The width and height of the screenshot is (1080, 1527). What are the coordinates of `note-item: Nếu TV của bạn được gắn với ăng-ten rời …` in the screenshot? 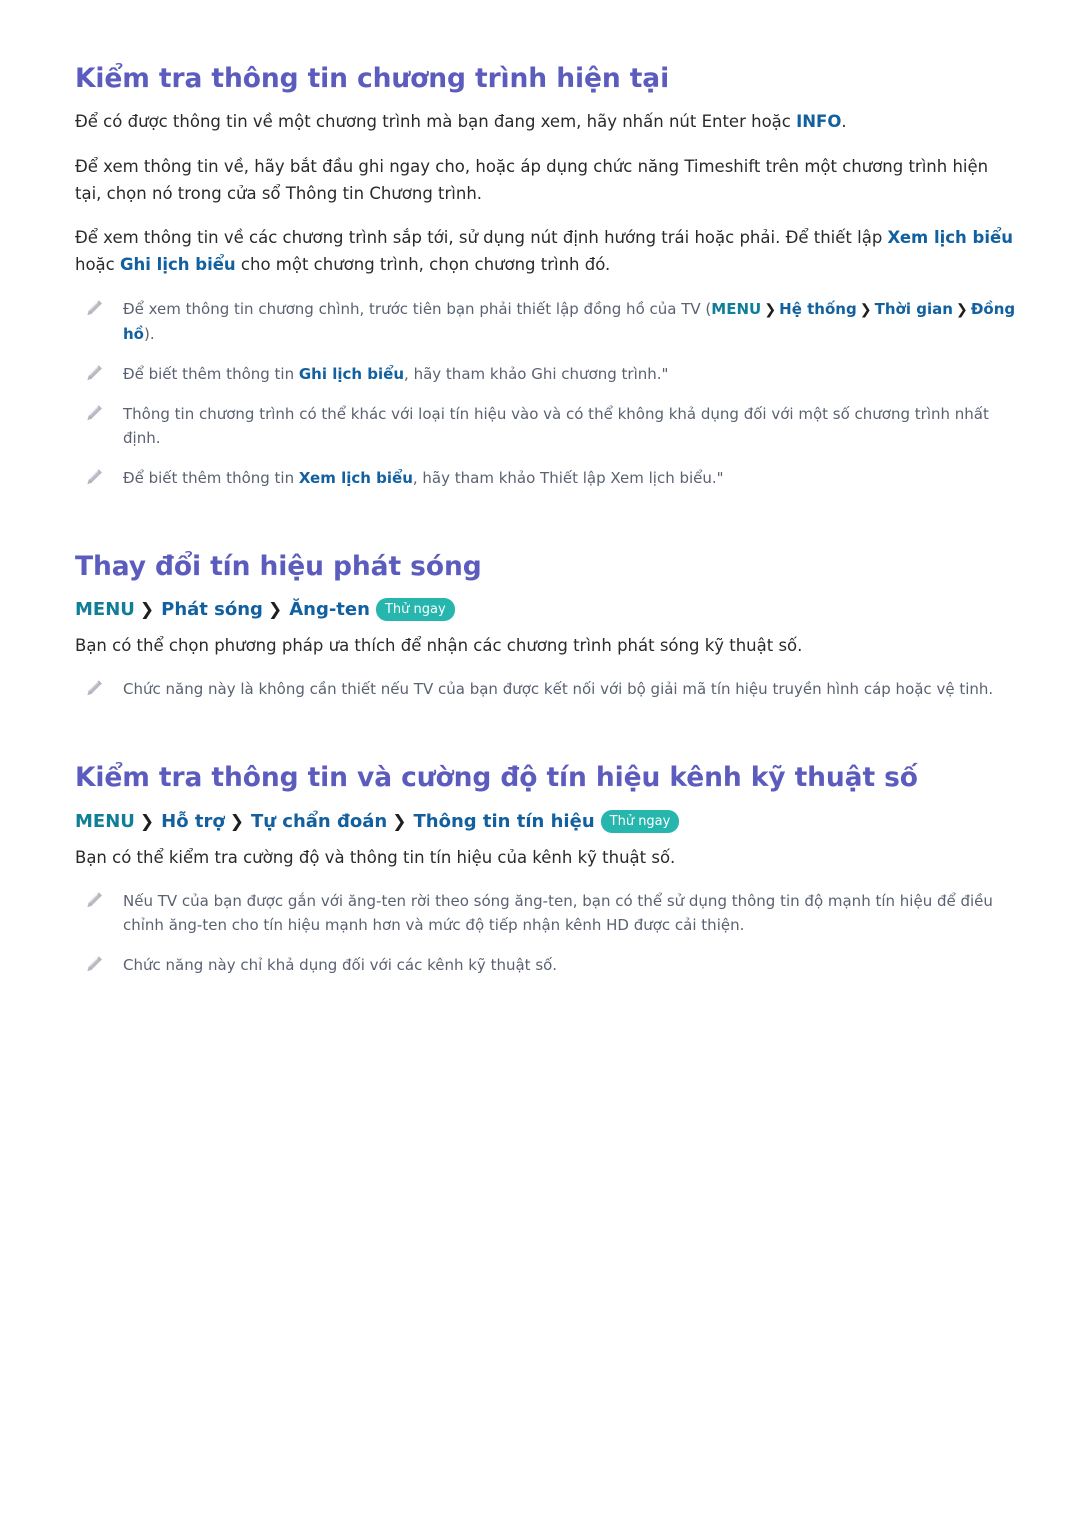 It's located at (546, 913).